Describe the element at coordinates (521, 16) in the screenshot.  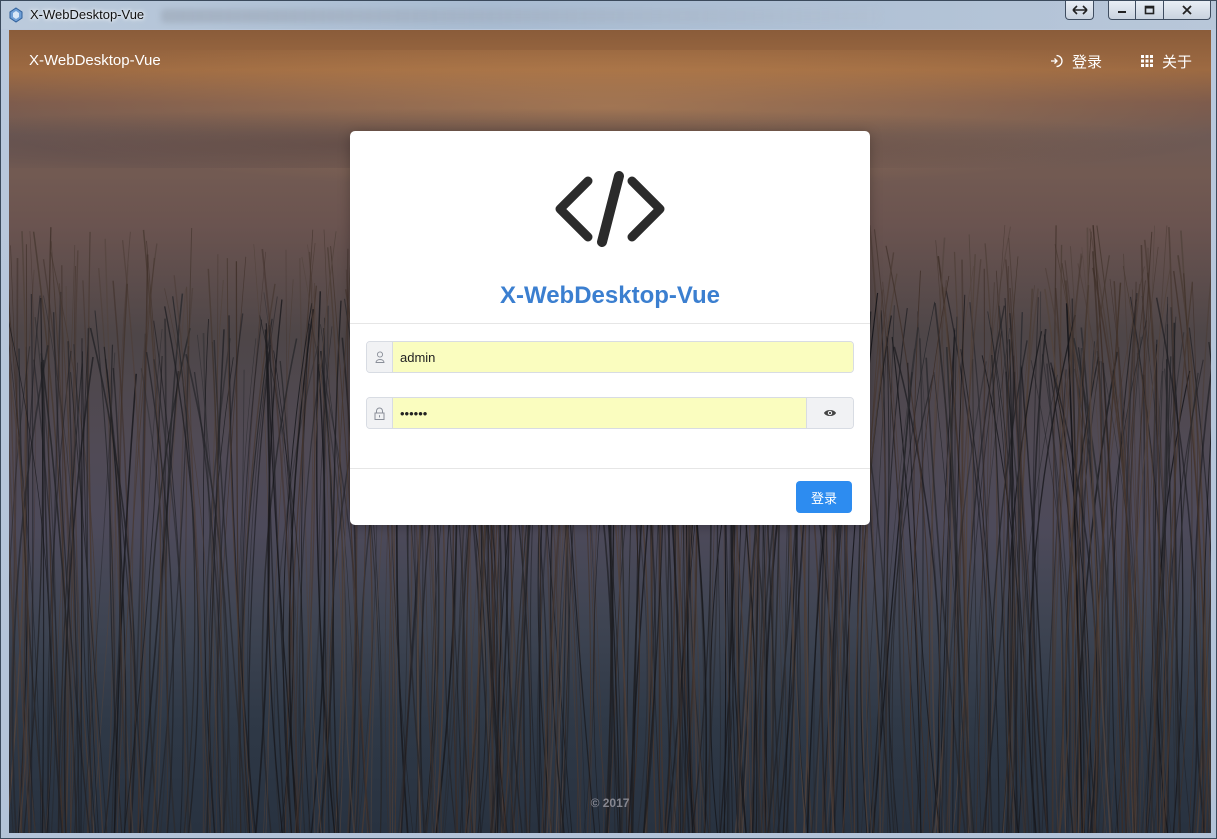
I see `title-bar-background` at that location.